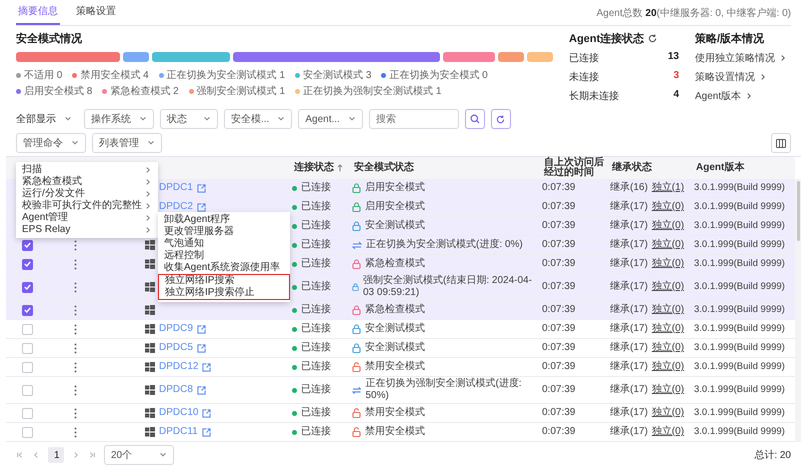 This screenshot has height=473, width=807. What do you see at coordinates (150, 310) in the screenshot?
I see `windows-icon` at bounding box center [150, 310].